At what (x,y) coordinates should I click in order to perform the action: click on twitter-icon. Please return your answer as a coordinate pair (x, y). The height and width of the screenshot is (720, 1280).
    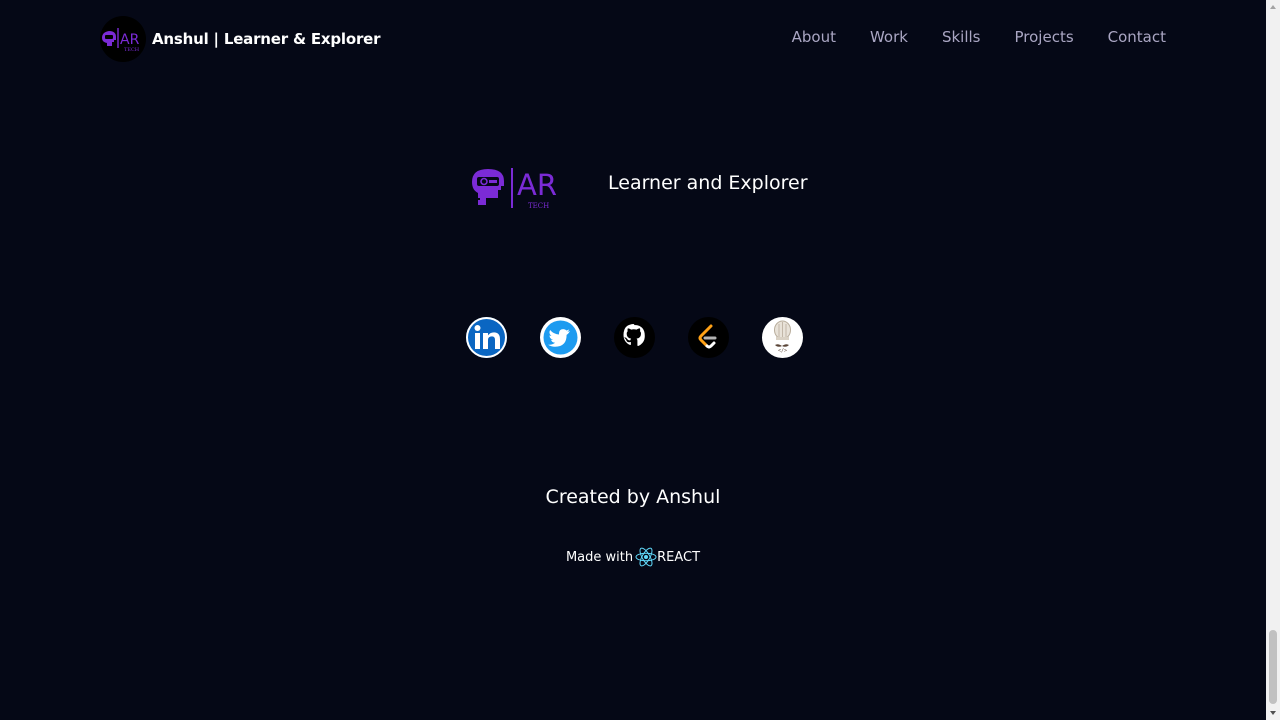
    Looking at the image, I should click on (560, 337).